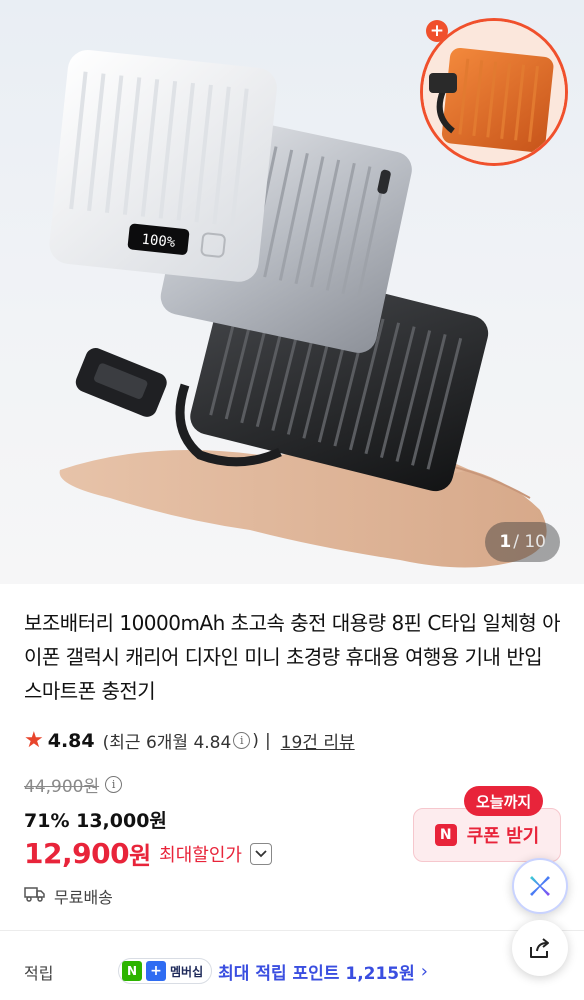  I want to click on recent-rating: (최근 6개월 4.84, so click(167, 743).